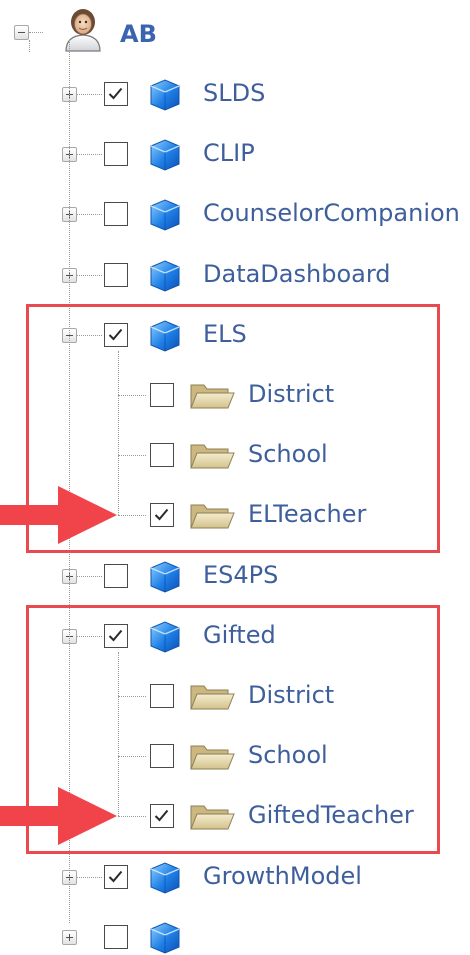 Image resolution: width=470 pixels, height=955 pixels. I want to click on tree-node-label: CLIP, so click(229, 153).